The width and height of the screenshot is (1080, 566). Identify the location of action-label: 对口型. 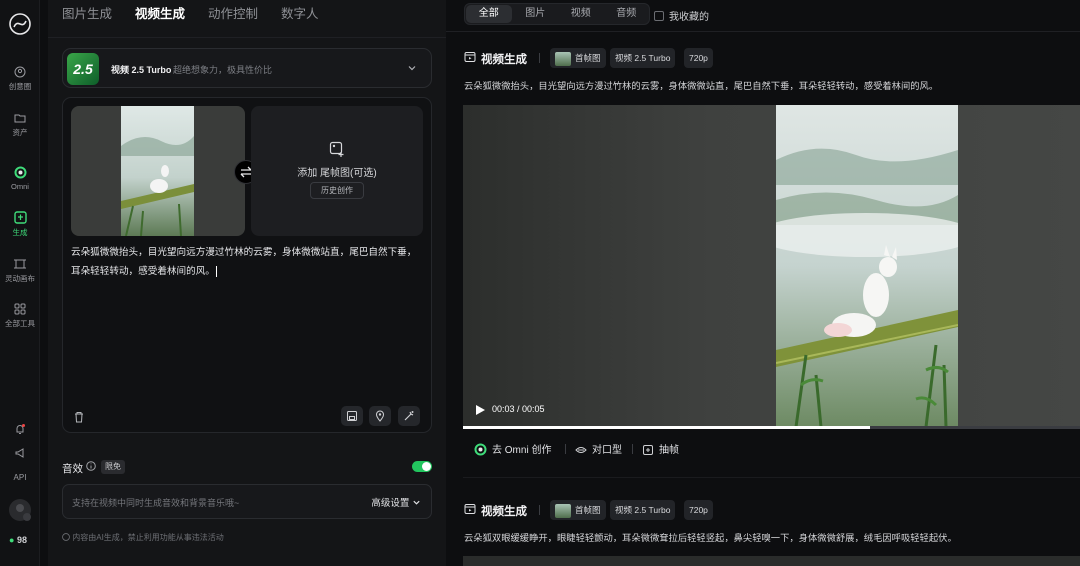
(607, 450).